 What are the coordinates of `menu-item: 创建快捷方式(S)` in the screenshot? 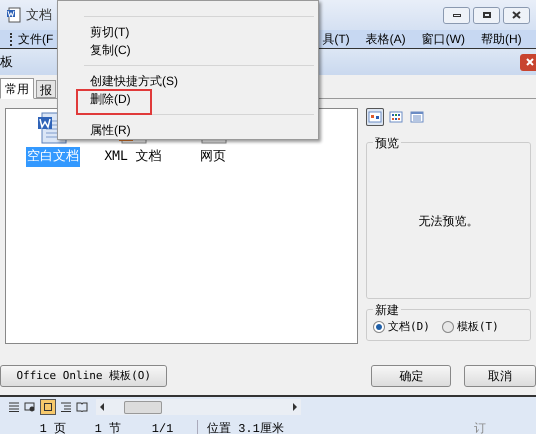 It's located at (134, 81).